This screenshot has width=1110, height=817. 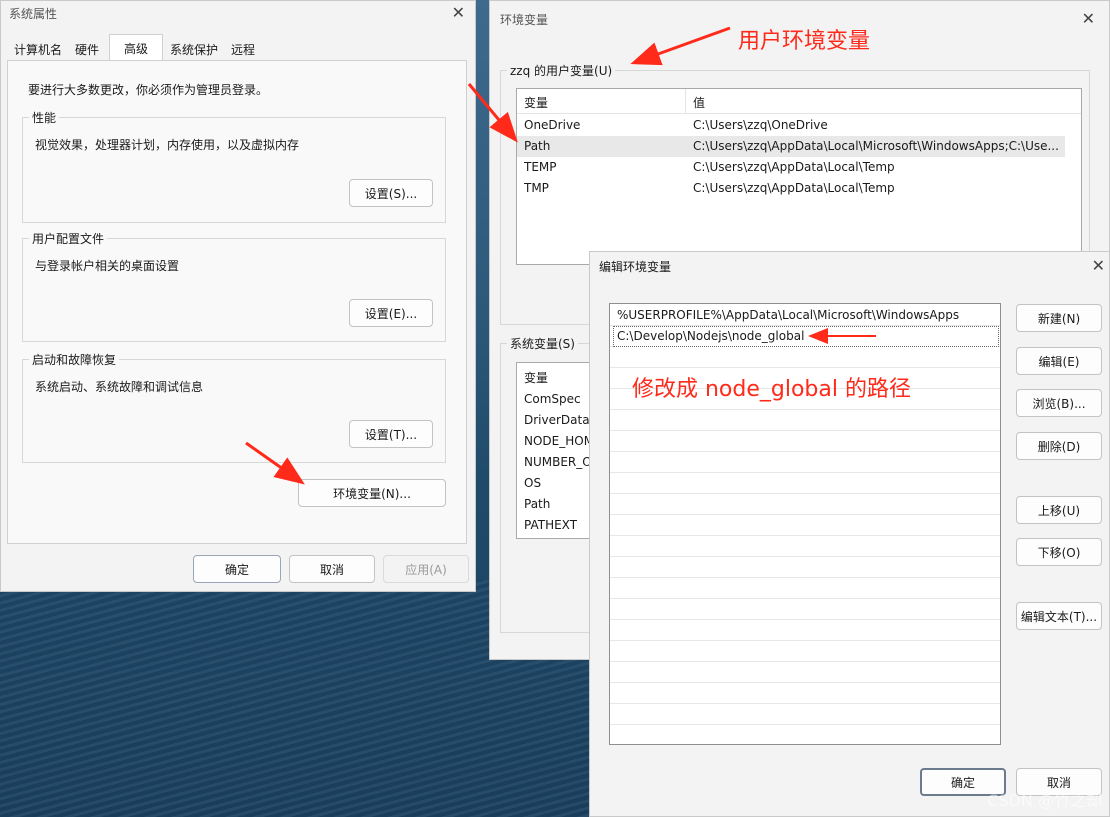 What do you see at coordinates (561, 70) in the screenshot?
I see `user-vars-title: zzq 的用户变量(U)` at bounding box center [561, 70].